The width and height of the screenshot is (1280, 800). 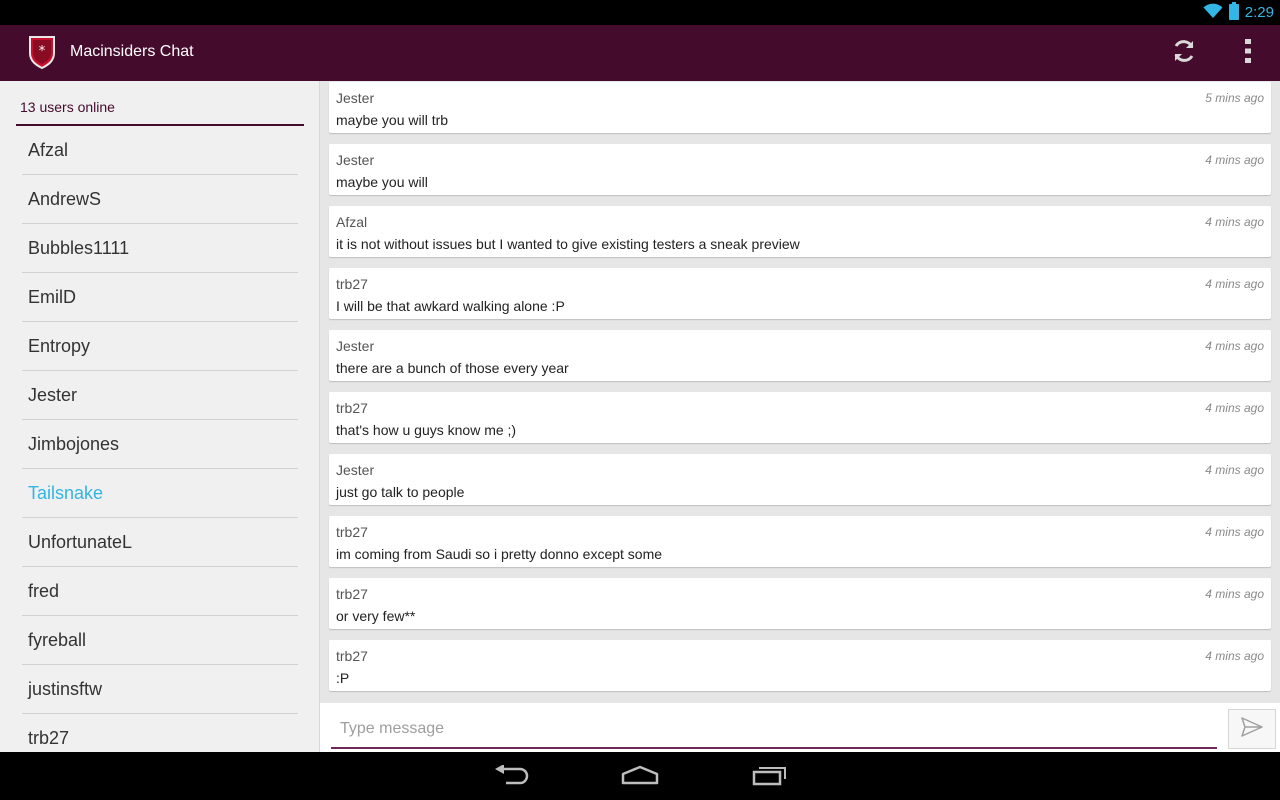 What do you see at coordinates (160, 542) in the screenshot?
I see `user-item: UnfortunateL` at bounding box center [160, 542].